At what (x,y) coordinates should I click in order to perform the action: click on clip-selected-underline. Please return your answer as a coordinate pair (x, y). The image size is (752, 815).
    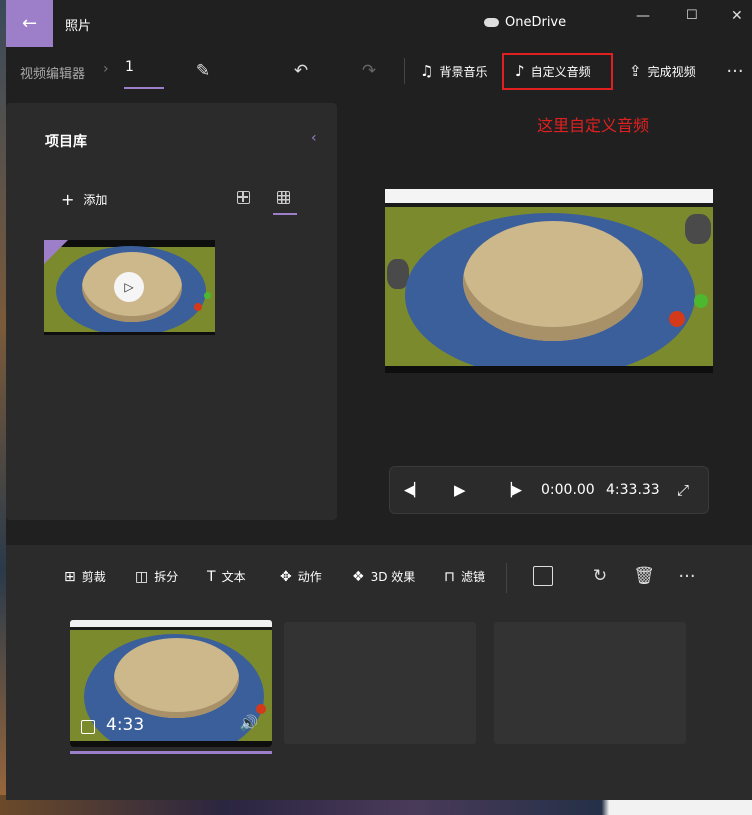
    Looking at the image, I should click on (171, 752).